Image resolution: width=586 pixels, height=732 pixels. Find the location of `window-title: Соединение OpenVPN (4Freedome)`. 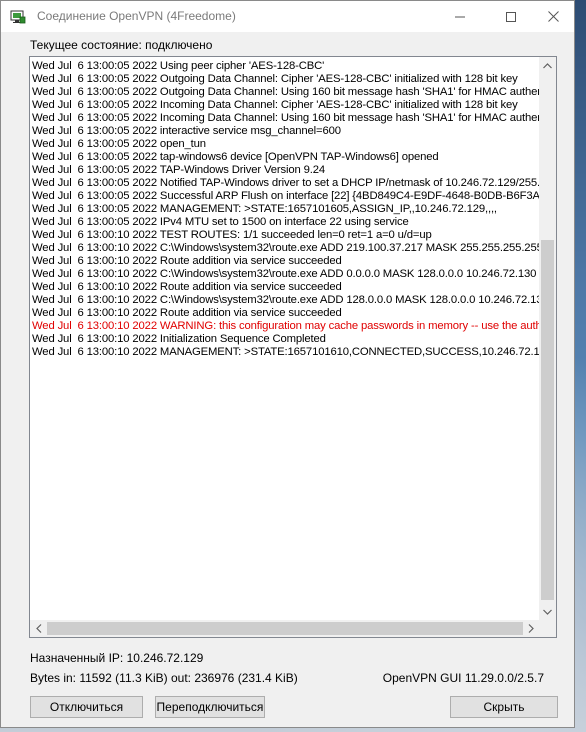

window-title: Соединение OpenVPN (4Freedome) is located at coordinates (136, 16).